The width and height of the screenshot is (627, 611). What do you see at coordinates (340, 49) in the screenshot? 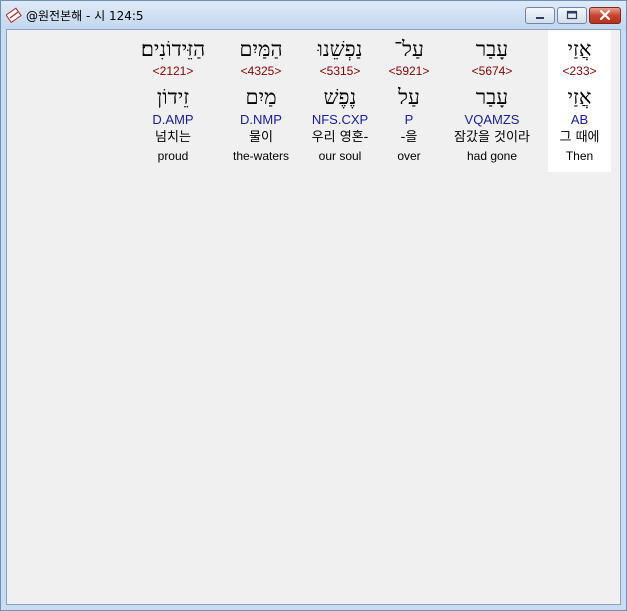
I see `hebrew-word: נַפְשֵׁנוּ` at bounding box center [340, 49].